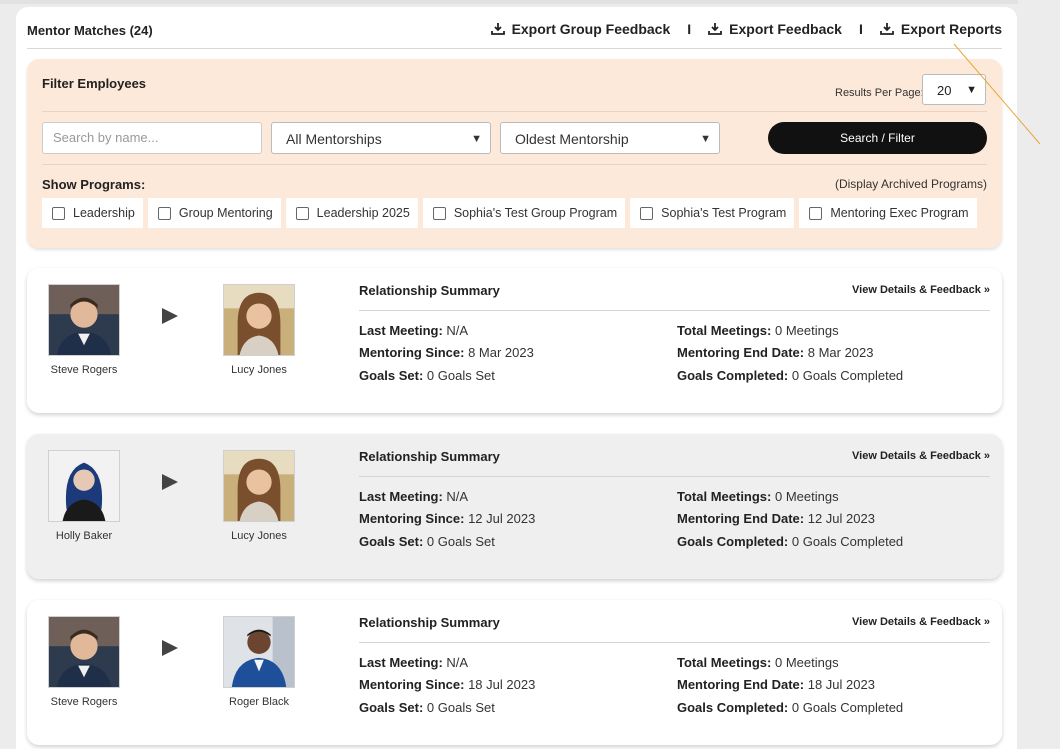 Image resolution: width=1060 pixels, height=749 pixels. What do you see at coordinates (447, 518) in the screenshot?
I see `mentoring-since: Mentoring Since: 12 Jul 2023` at bounding box center [447, 518].